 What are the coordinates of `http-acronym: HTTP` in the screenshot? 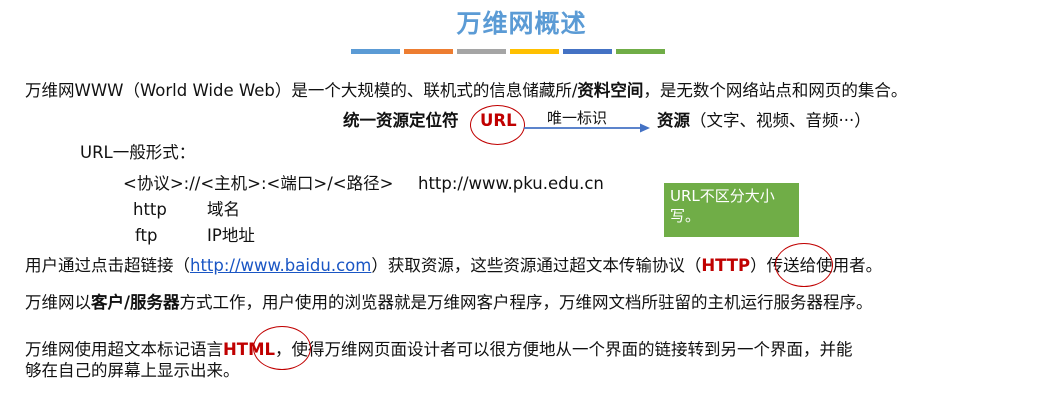 It's located at (726, 265).